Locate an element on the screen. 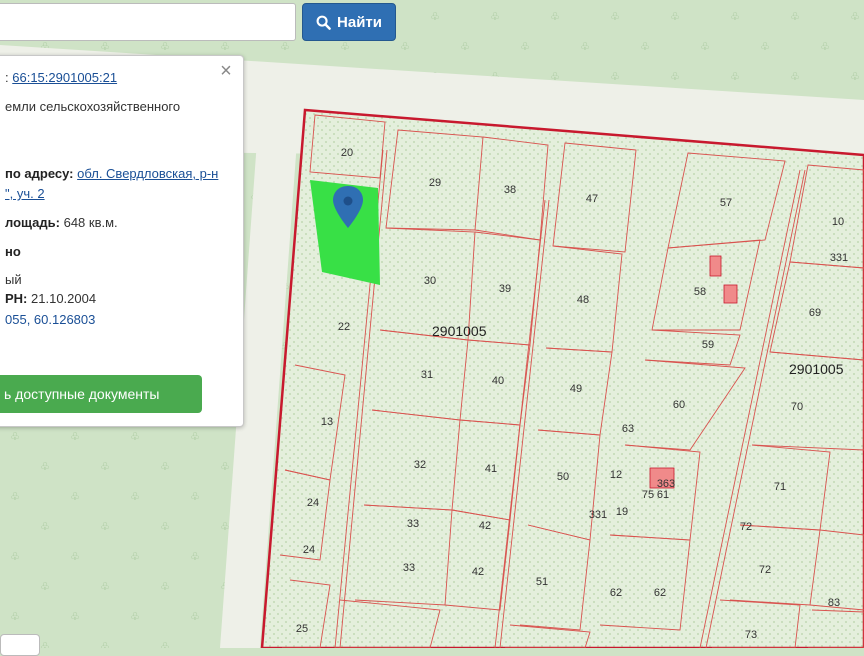 This screenshot has height=656, width=864. address-link-cont: ", уч. 2 is located at coordinates (25, 193).